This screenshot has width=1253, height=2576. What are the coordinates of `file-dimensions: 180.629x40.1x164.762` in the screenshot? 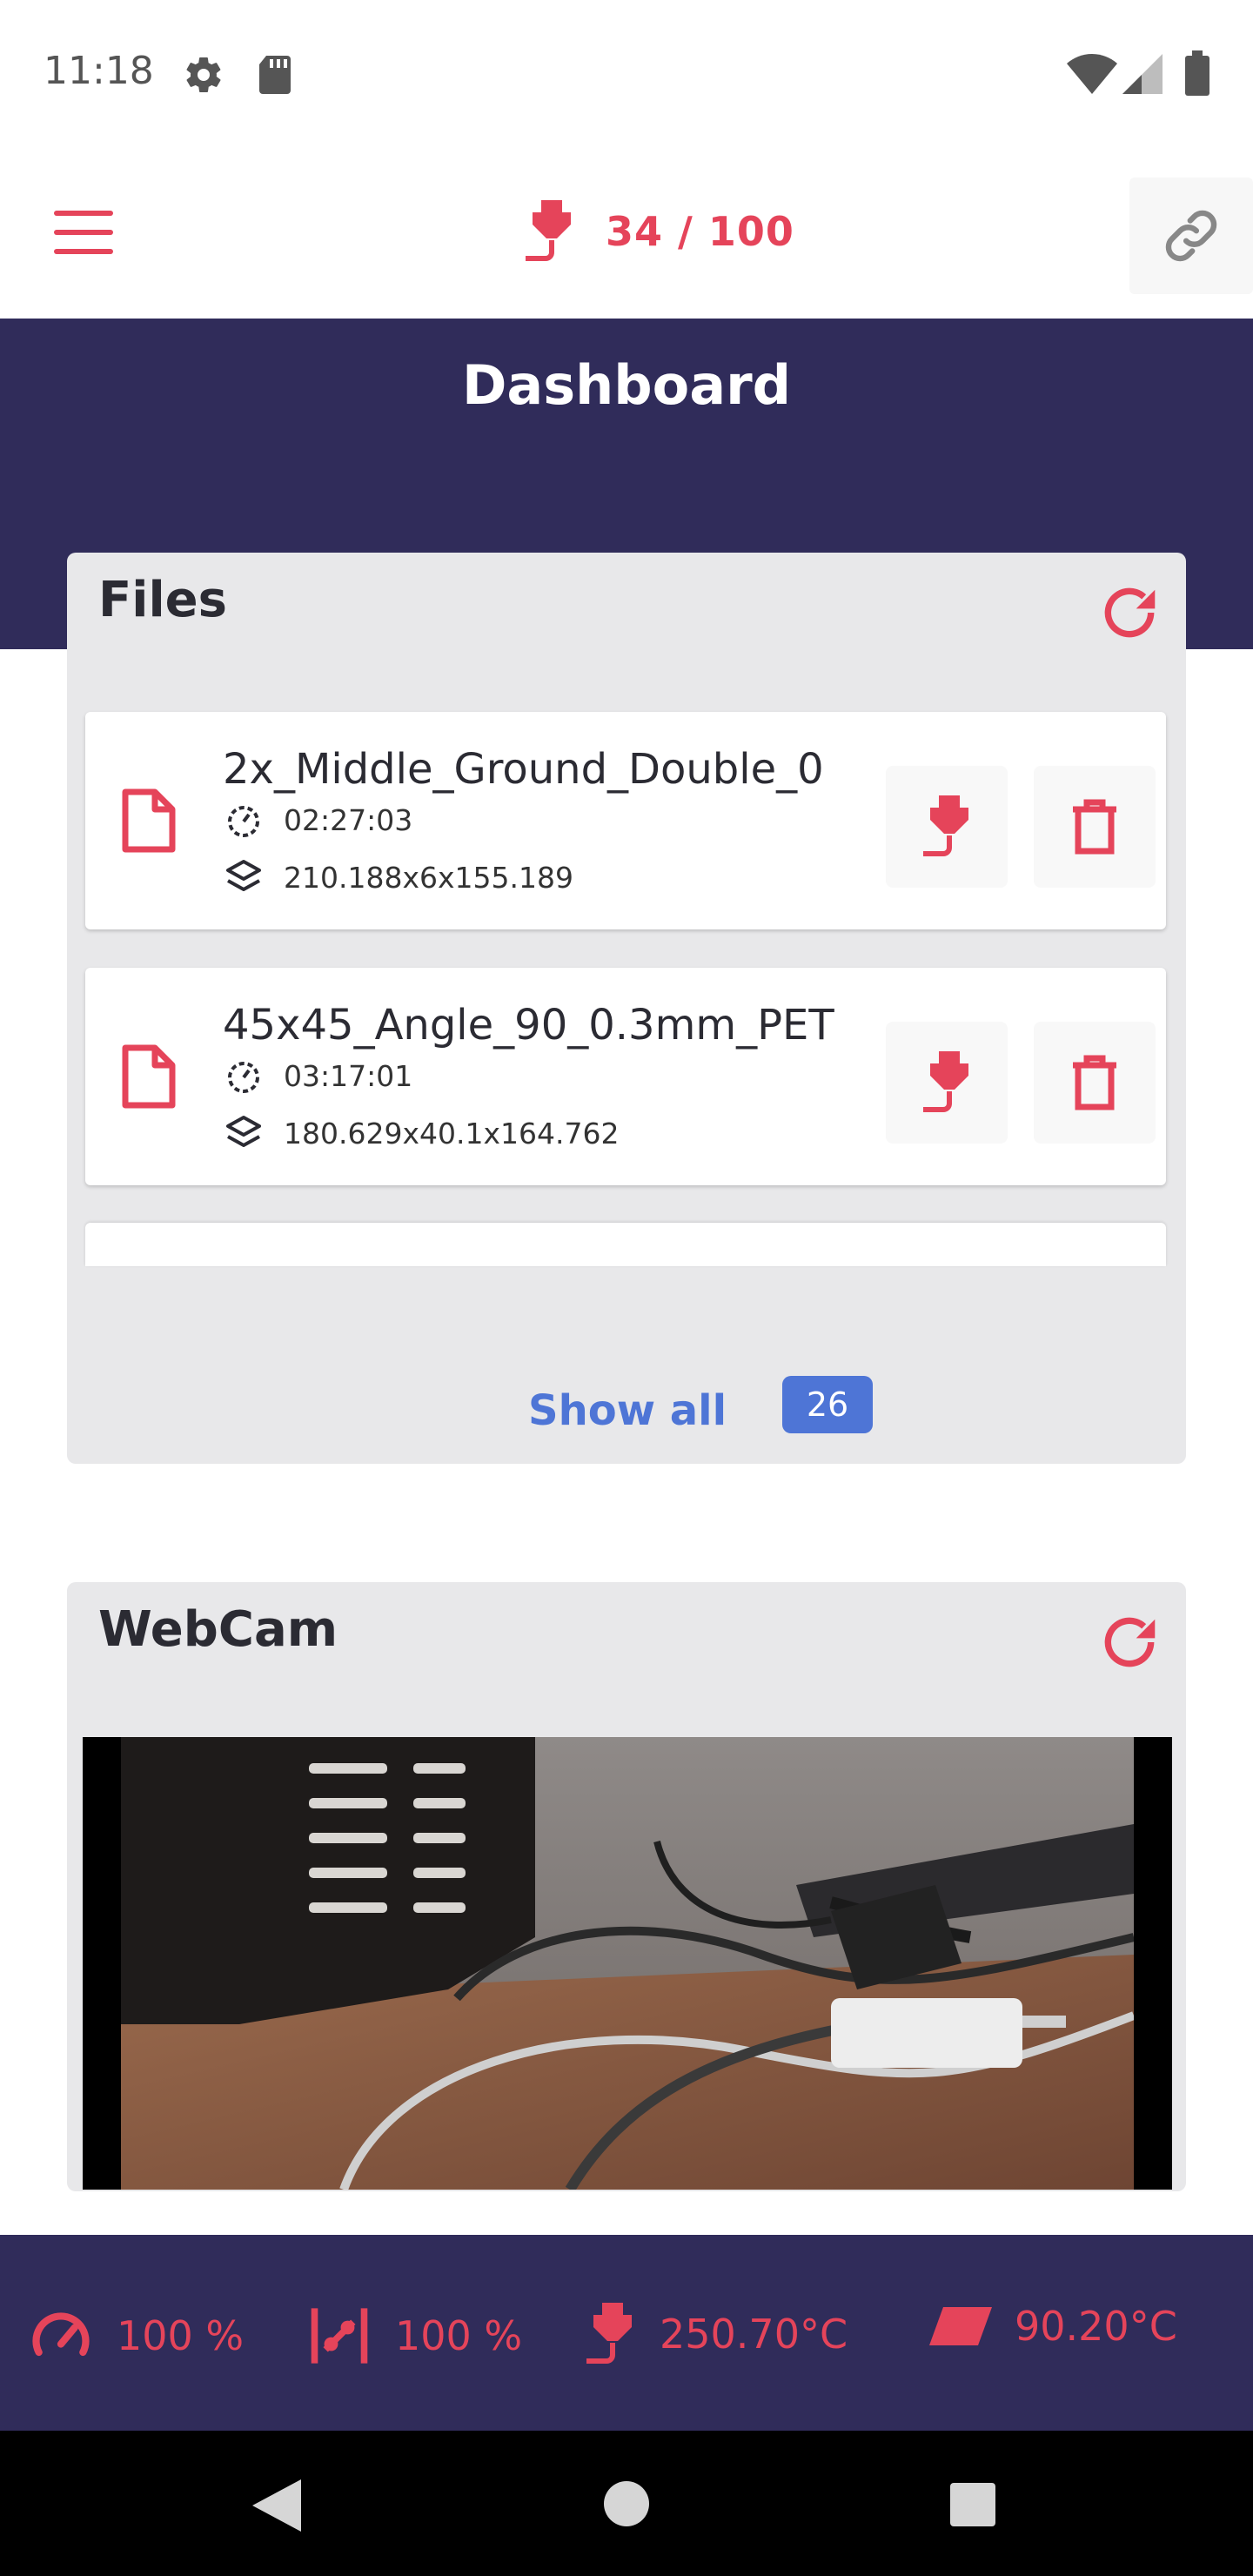 It's located at (421, 1133).